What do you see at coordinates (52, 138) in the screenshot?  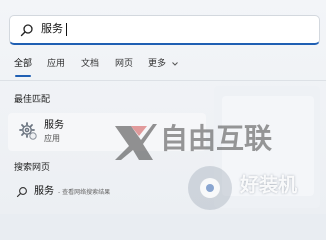 I see `best-match-type: 应用` at bounding box center [52, 138].